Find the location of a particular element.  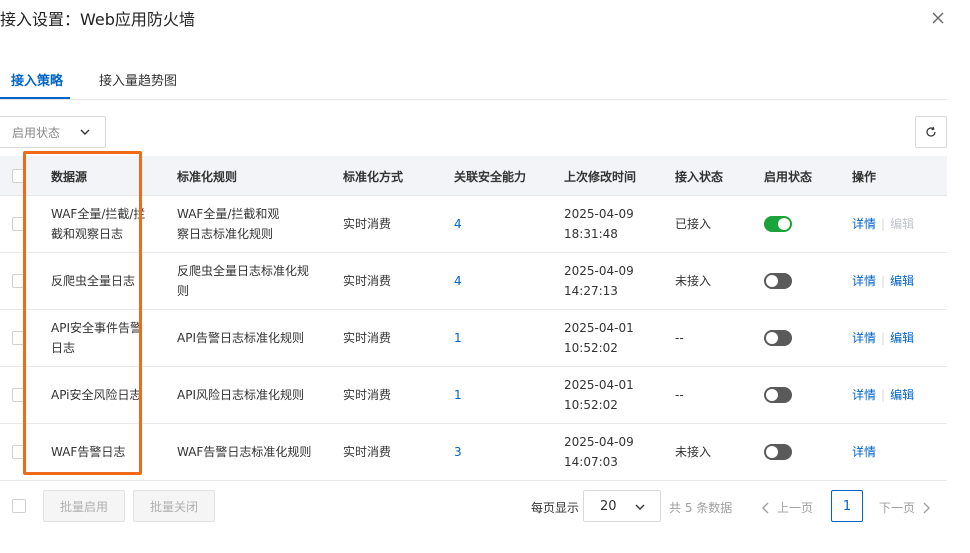

normalization-rule-line: 则 is located at coordinates (183, 291).